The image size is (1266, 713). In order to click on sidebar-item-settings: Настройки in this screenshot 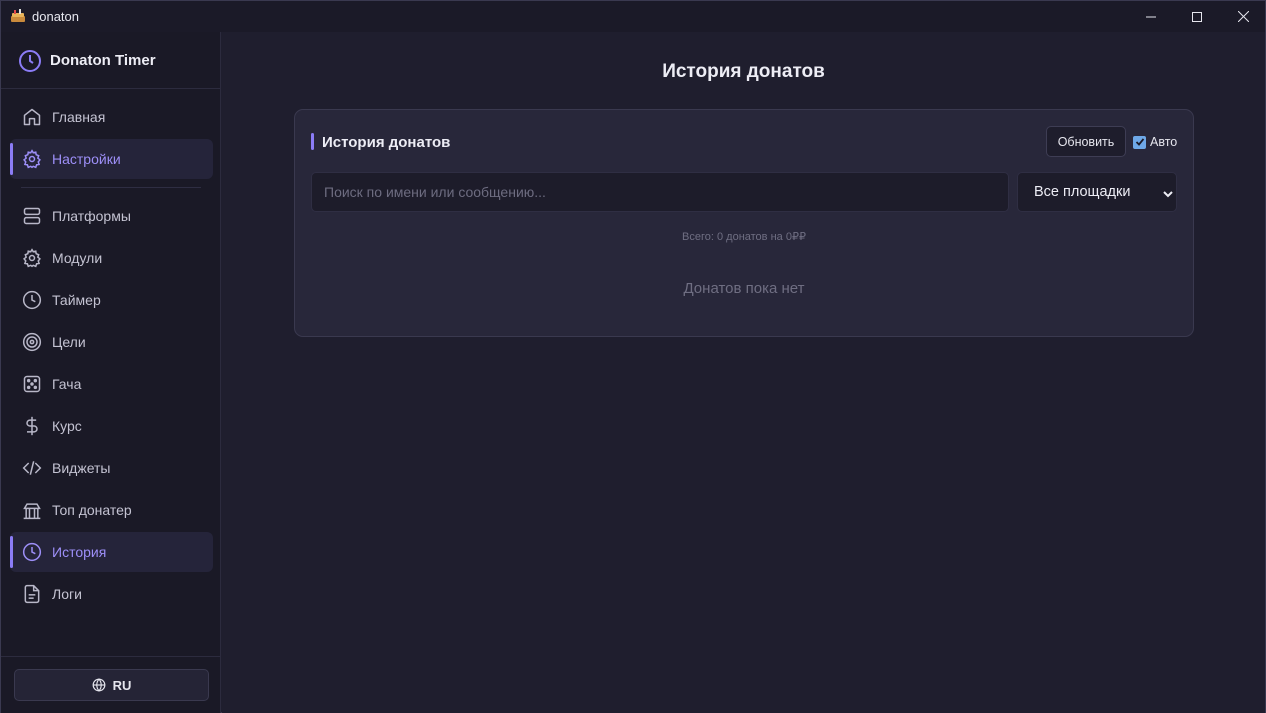, I will do `click(111, 159)`.